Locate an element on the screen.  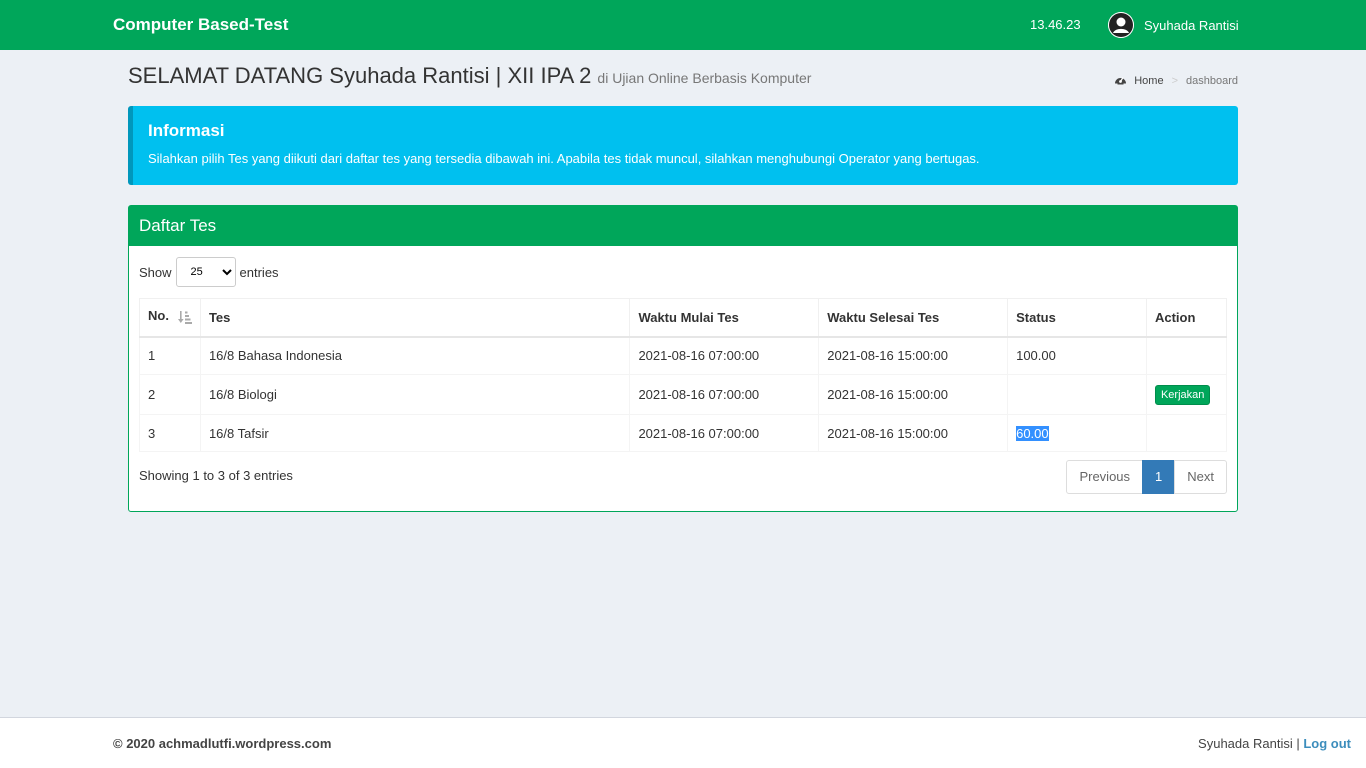
user-menu: Syuhada Rantisi is located at coordinates (1173, 25).